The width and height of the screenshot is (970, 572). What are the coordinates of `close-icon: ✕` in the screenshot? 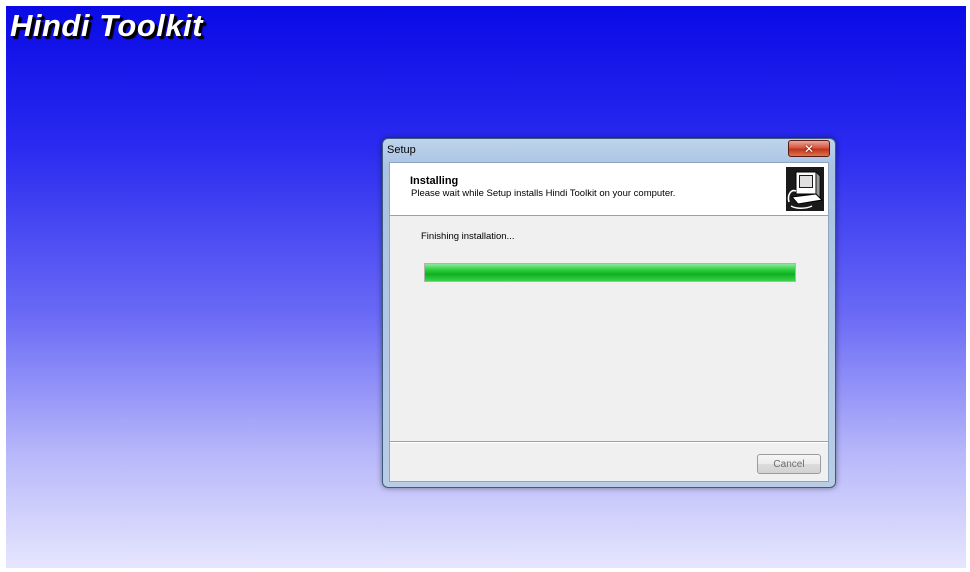 It's located at (809, 148).